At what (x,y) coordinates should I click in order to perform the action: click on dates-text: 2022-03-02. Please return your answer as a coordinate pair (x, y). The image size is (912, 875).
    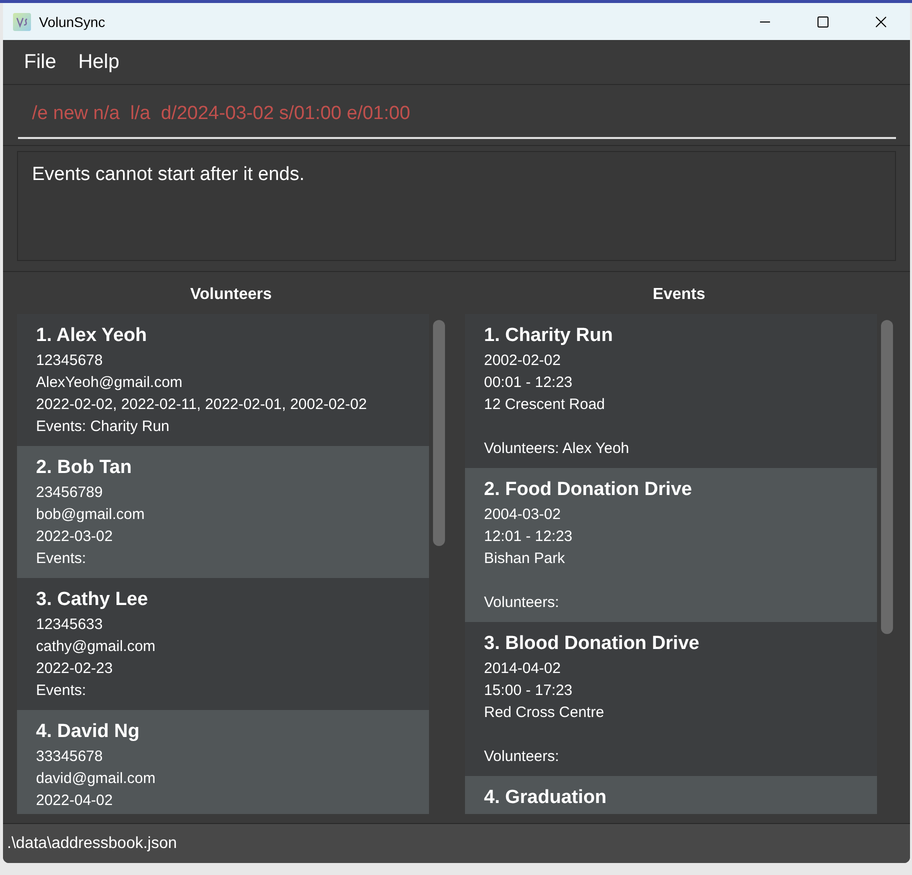
    Looking at the image, I should click on (74, 537).